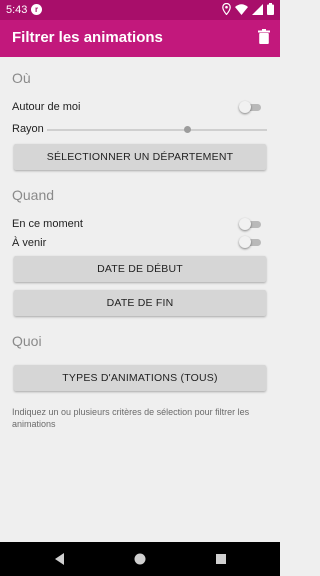  I want to click on signal-icon, so click(257, 9).